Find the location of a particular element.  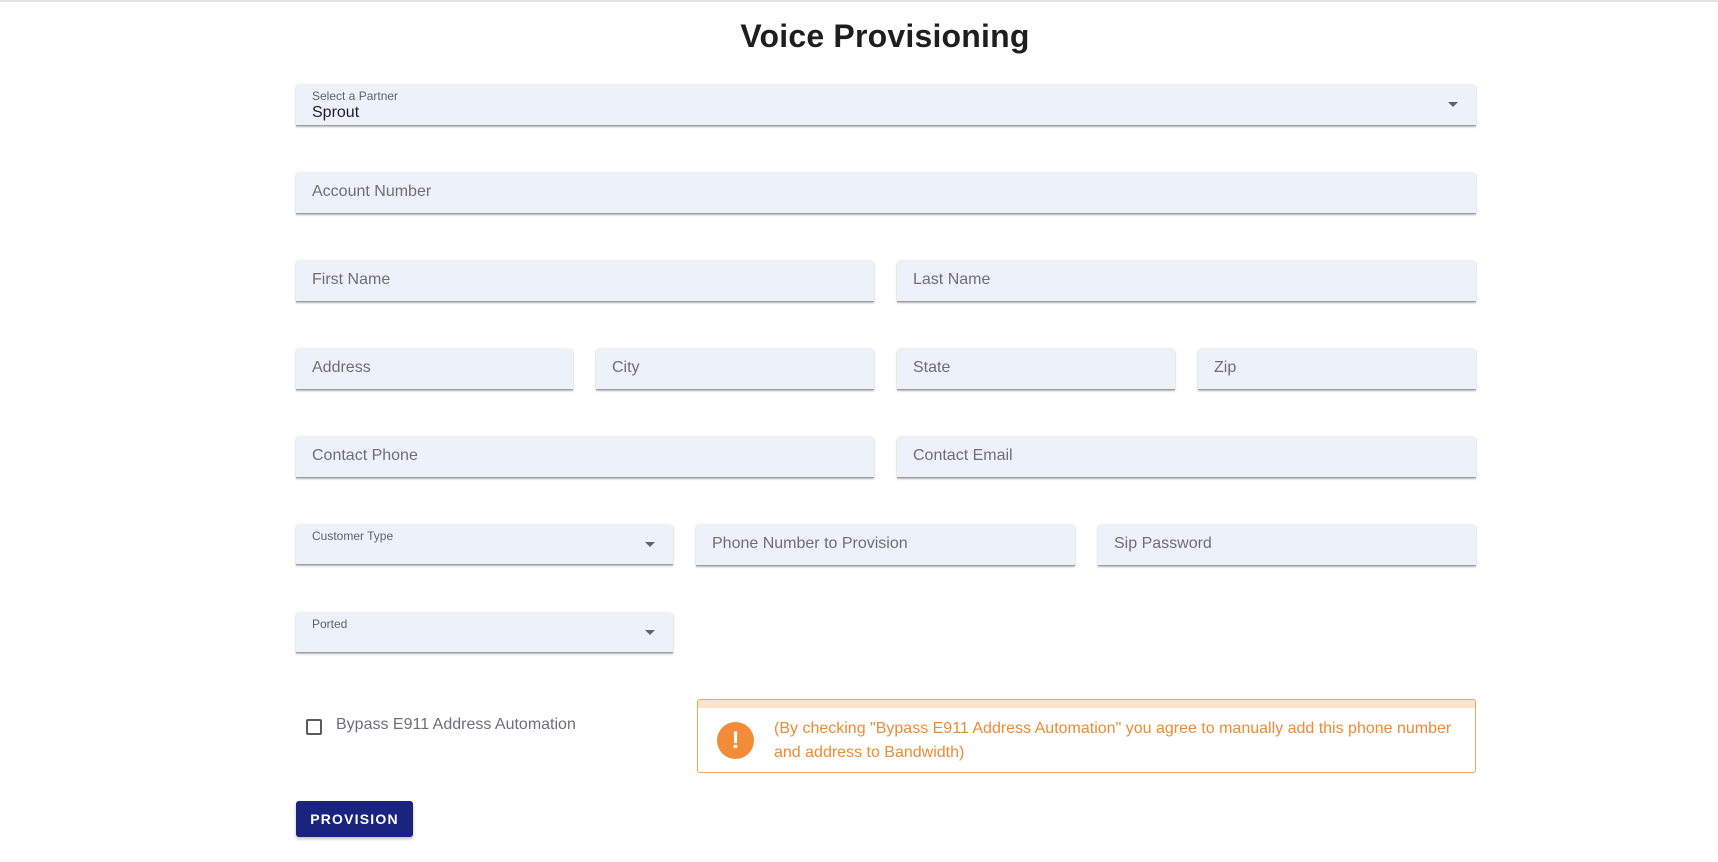

contact-email-field: Contact Email is located at coordinates (1186, 457).